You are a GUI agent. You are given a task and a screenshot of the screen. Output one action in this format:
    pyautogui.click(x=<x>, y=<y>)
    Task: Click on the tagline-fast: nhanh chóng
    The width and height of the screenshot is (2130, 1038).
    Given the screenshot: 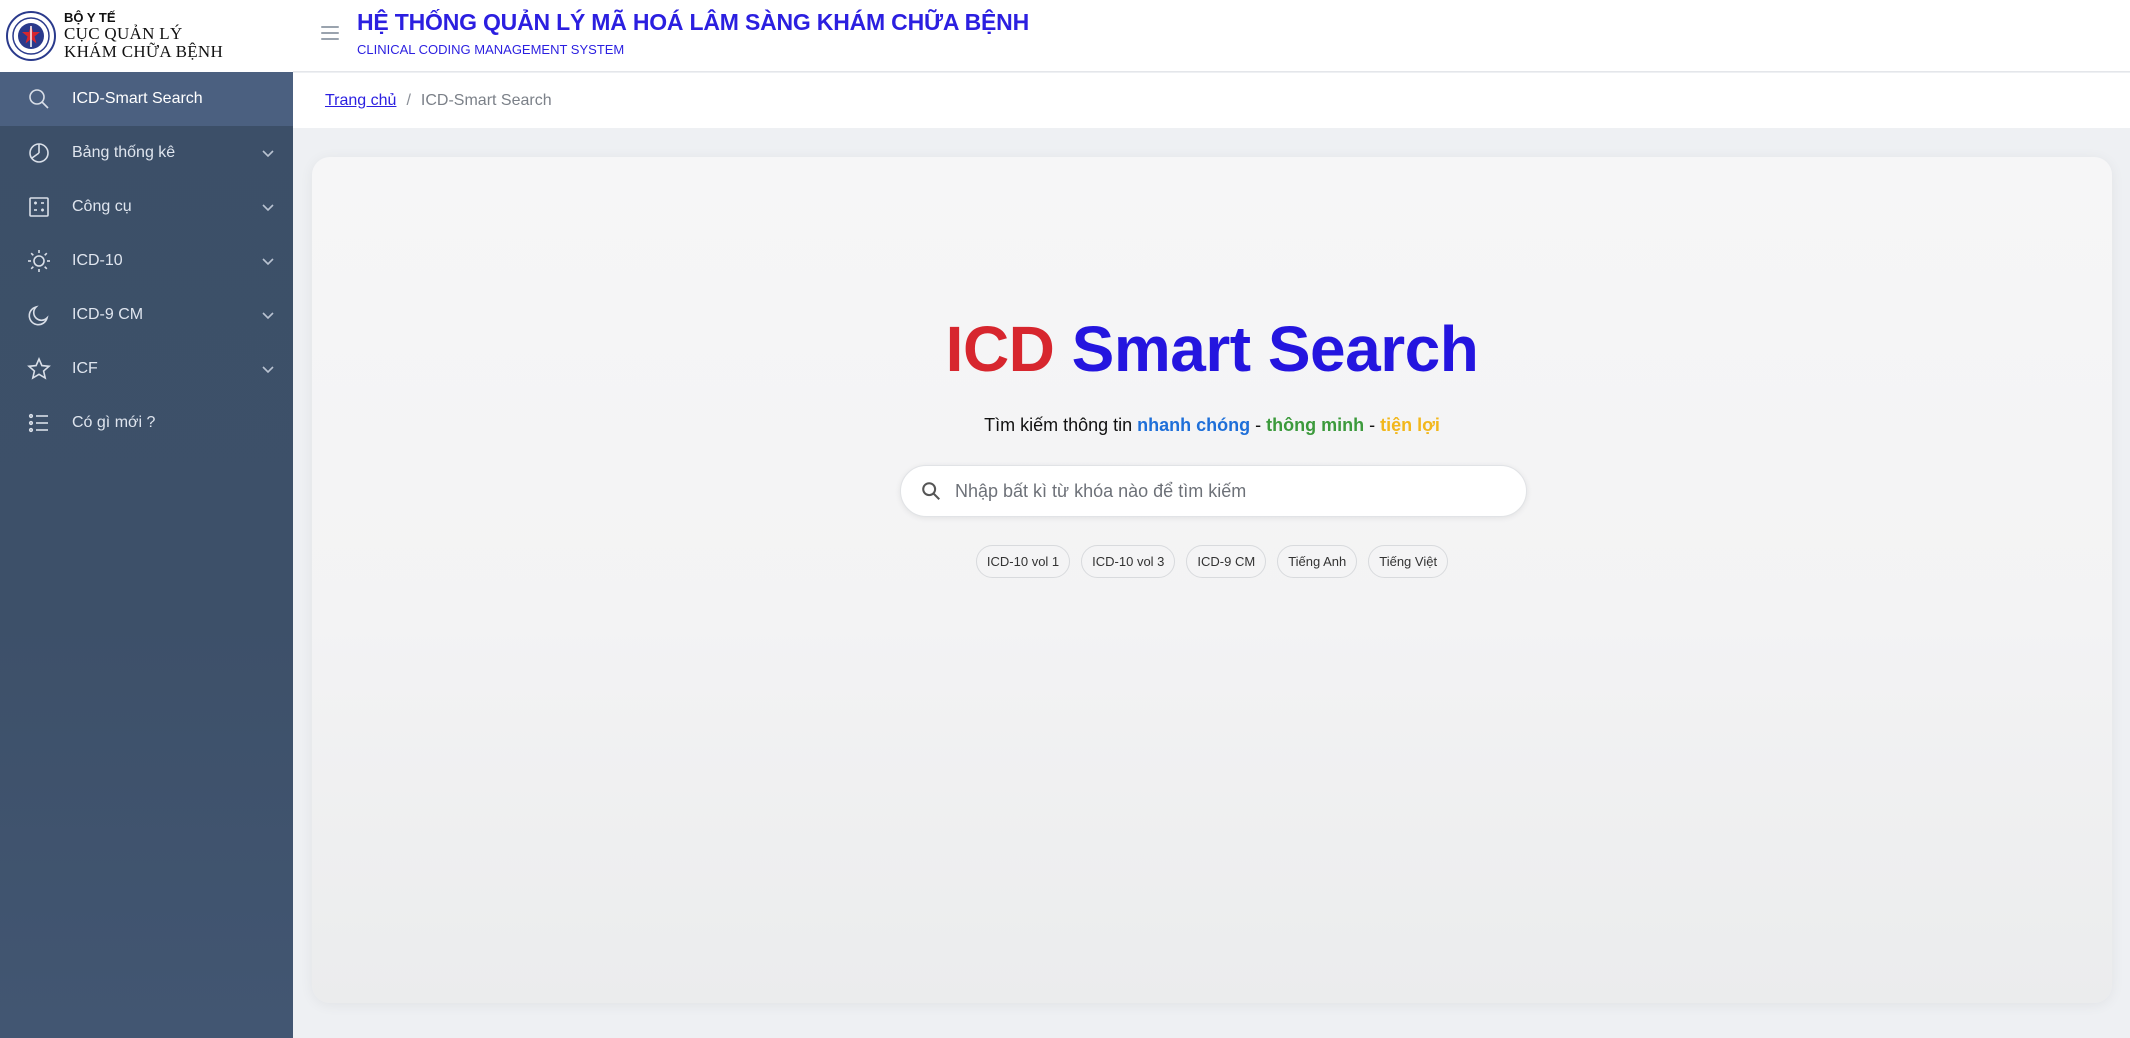 What is the action you would take?
    pyautogui.click(x=1194, y=425)
    